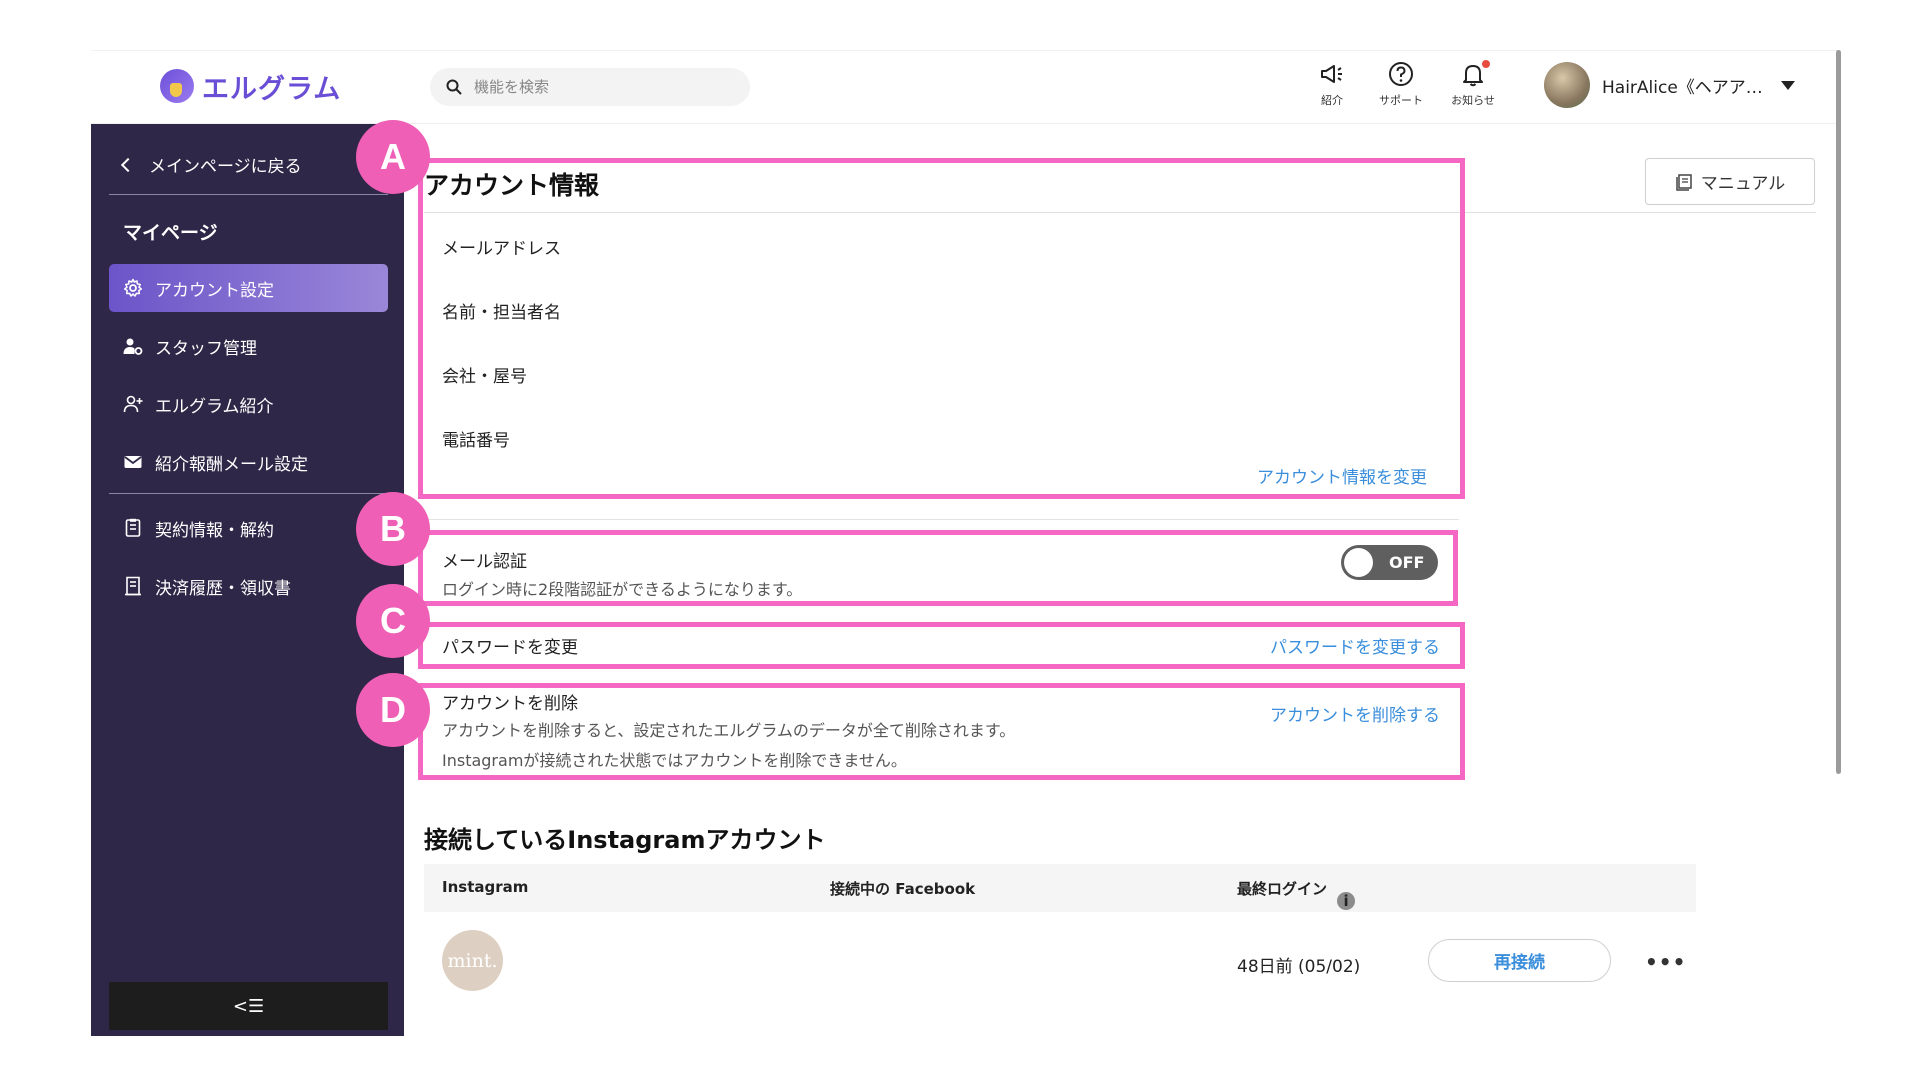 The image size is (1920, 1080). Describe the element at coordinates (1684, 182) in the screenshot. I see `book-icon` at that location.